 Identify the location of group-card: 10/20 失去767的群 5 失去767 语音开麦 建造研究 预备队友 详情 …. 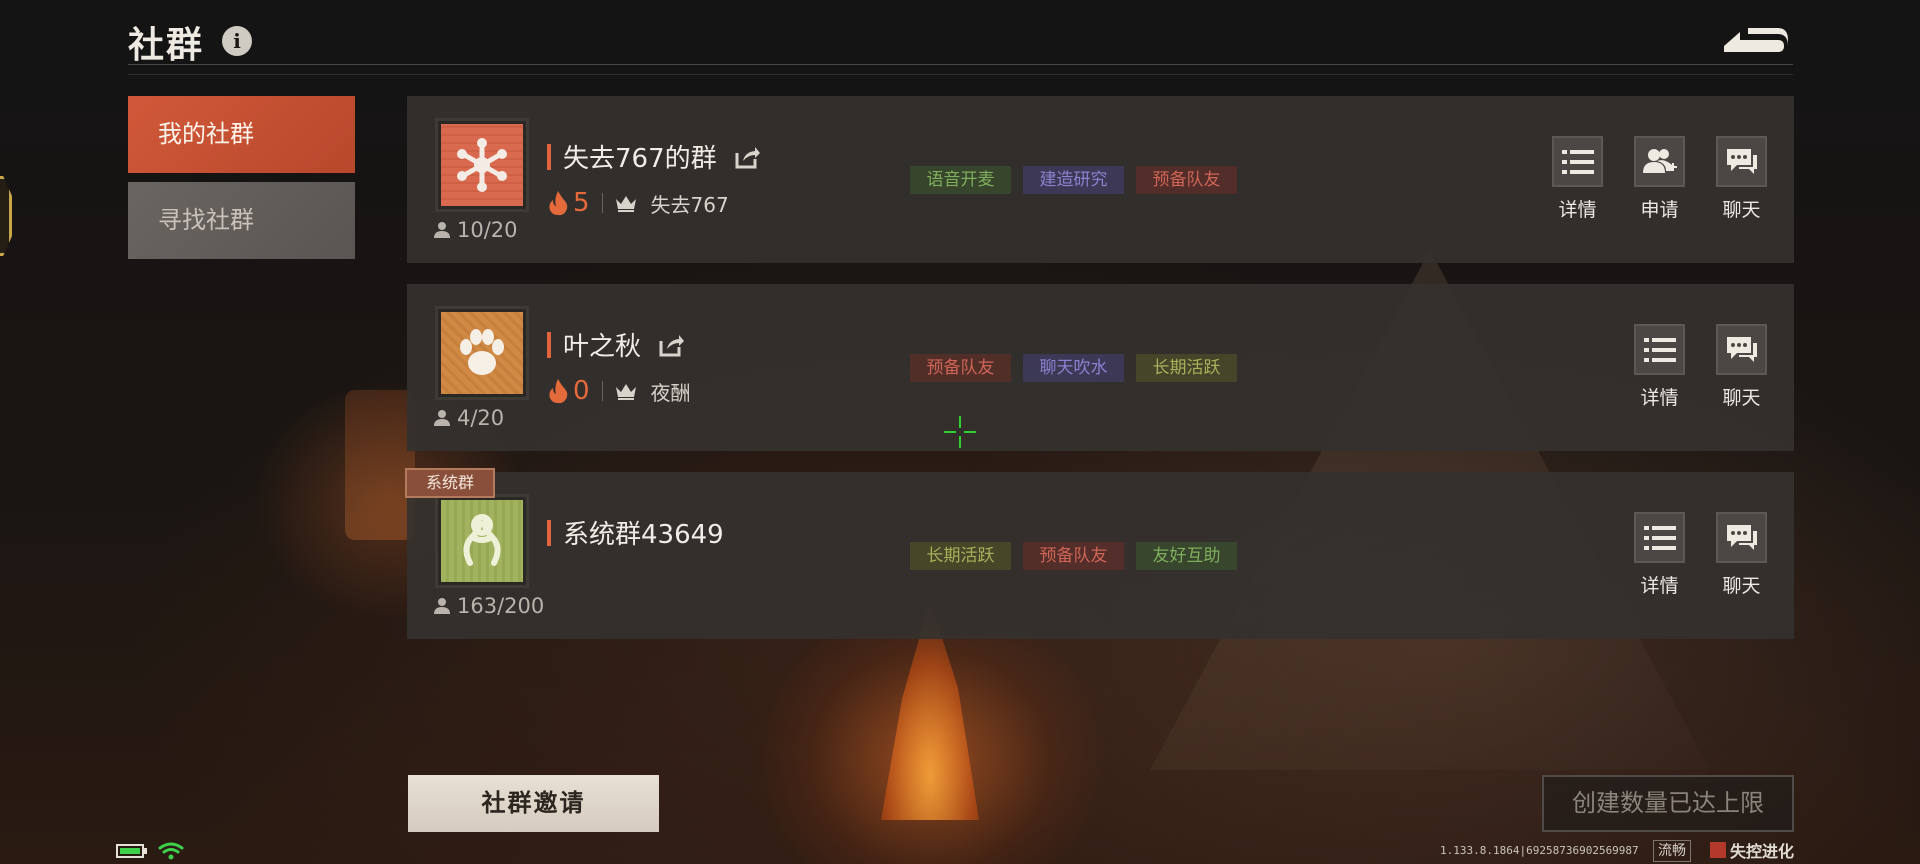
(1100, 179).